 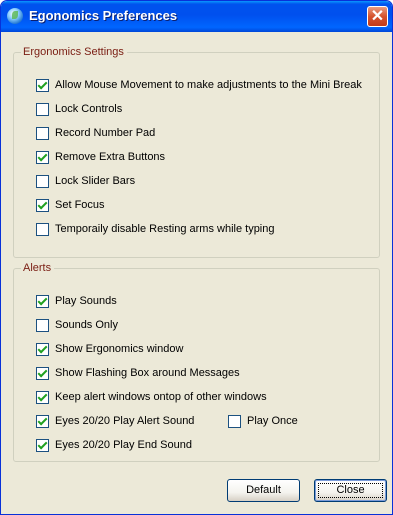 I want to click on checkbox-play-sounds: Play Sounds, so click(x=76, y=301).